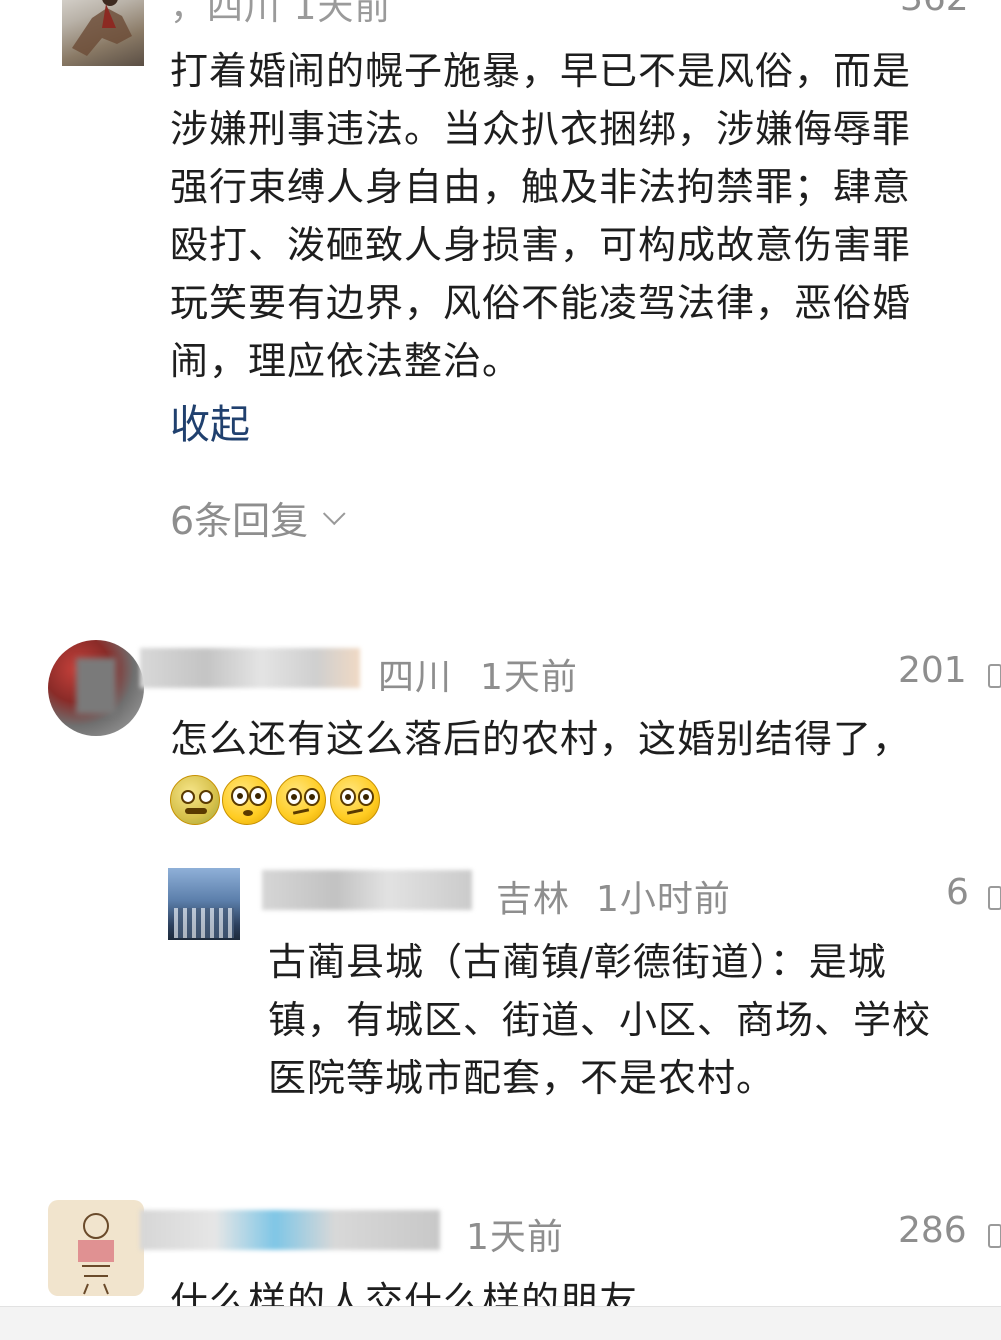 Image resolution: width=1001 pixels, height=1340 pixels. Describe the element at coordinates (957, 892) in the screenshot. I see `like-count: 6` at that location.